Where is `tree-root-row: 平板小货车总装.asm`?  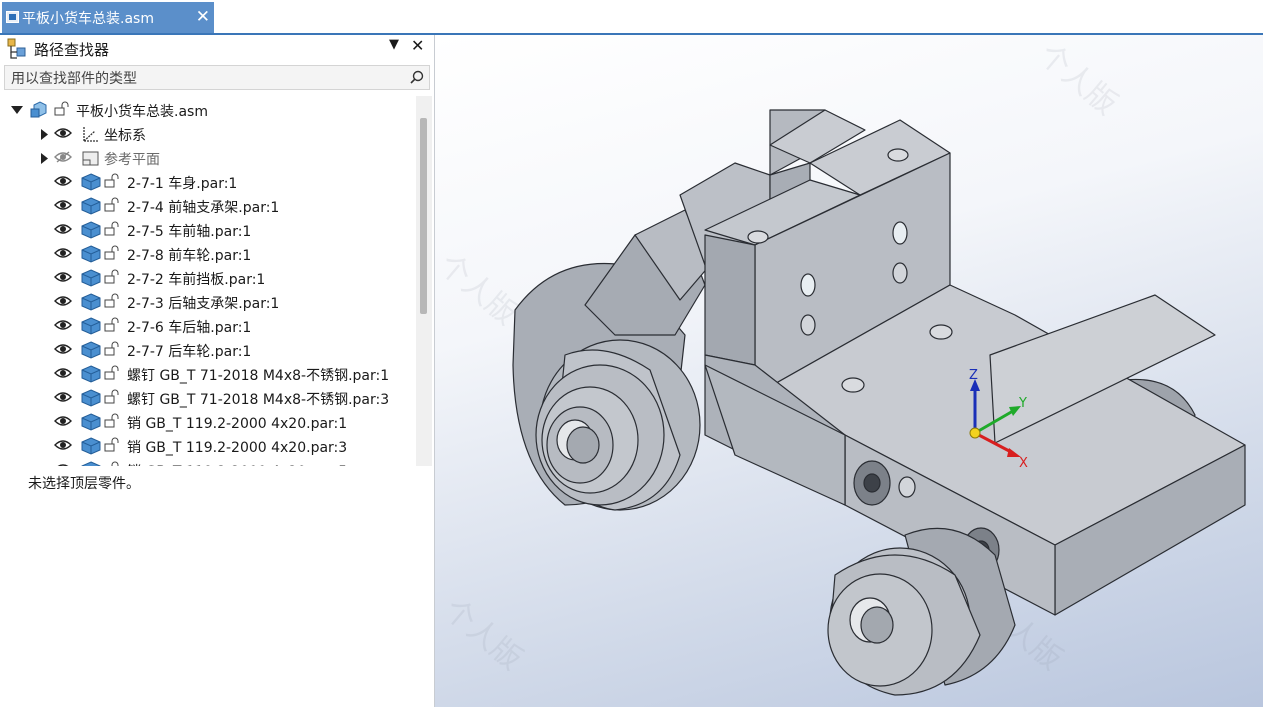 tree-root-row: 平板小货车总装.asm is located at coordinates (208, 110).